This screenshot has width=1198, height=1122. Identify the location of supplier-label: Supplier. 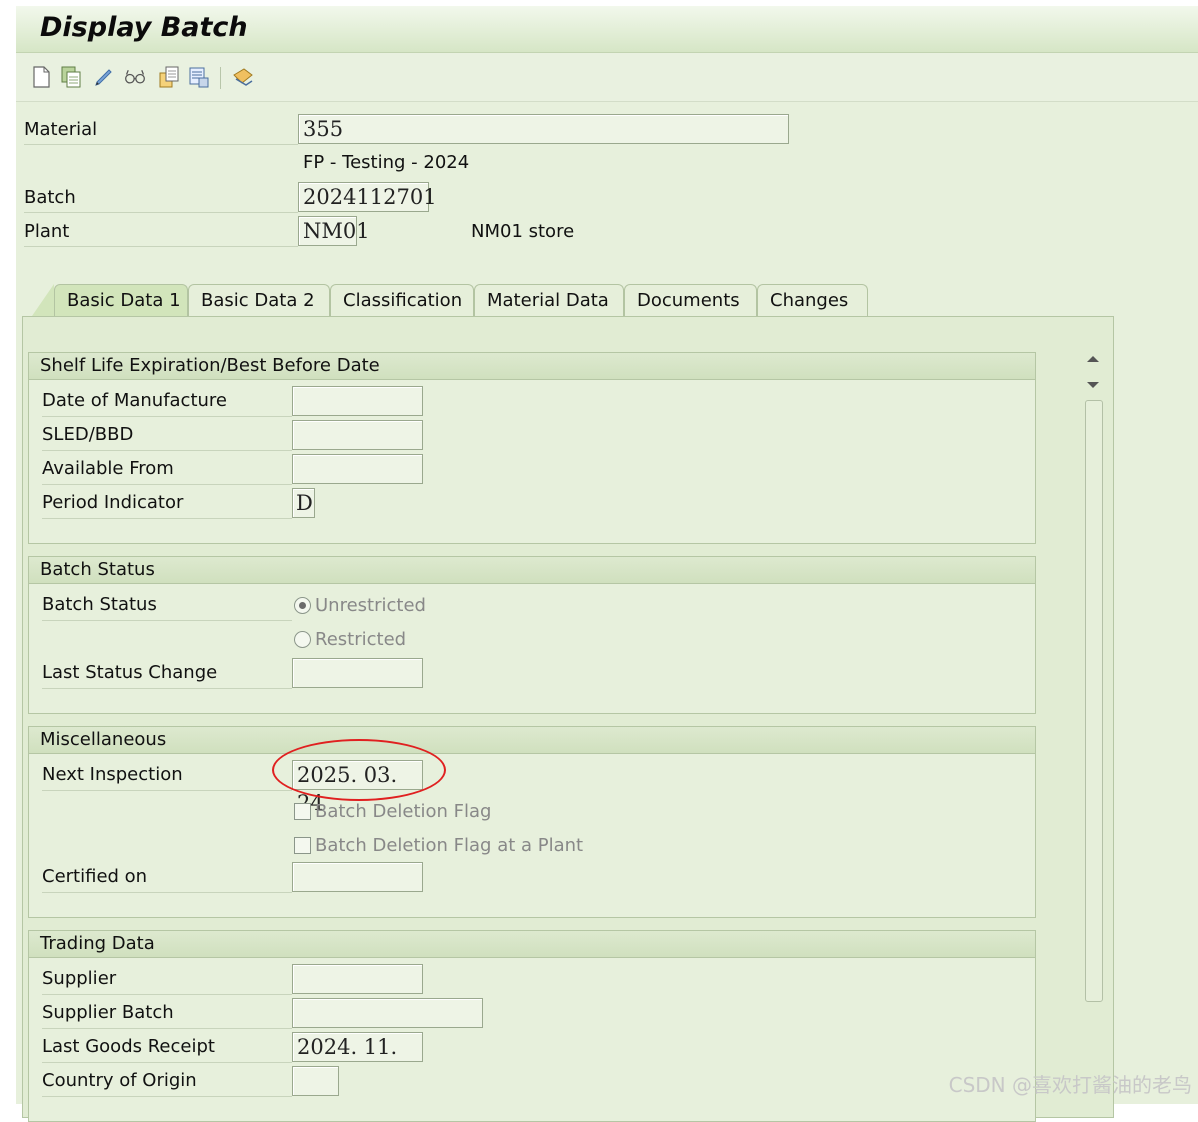
(167, 979).